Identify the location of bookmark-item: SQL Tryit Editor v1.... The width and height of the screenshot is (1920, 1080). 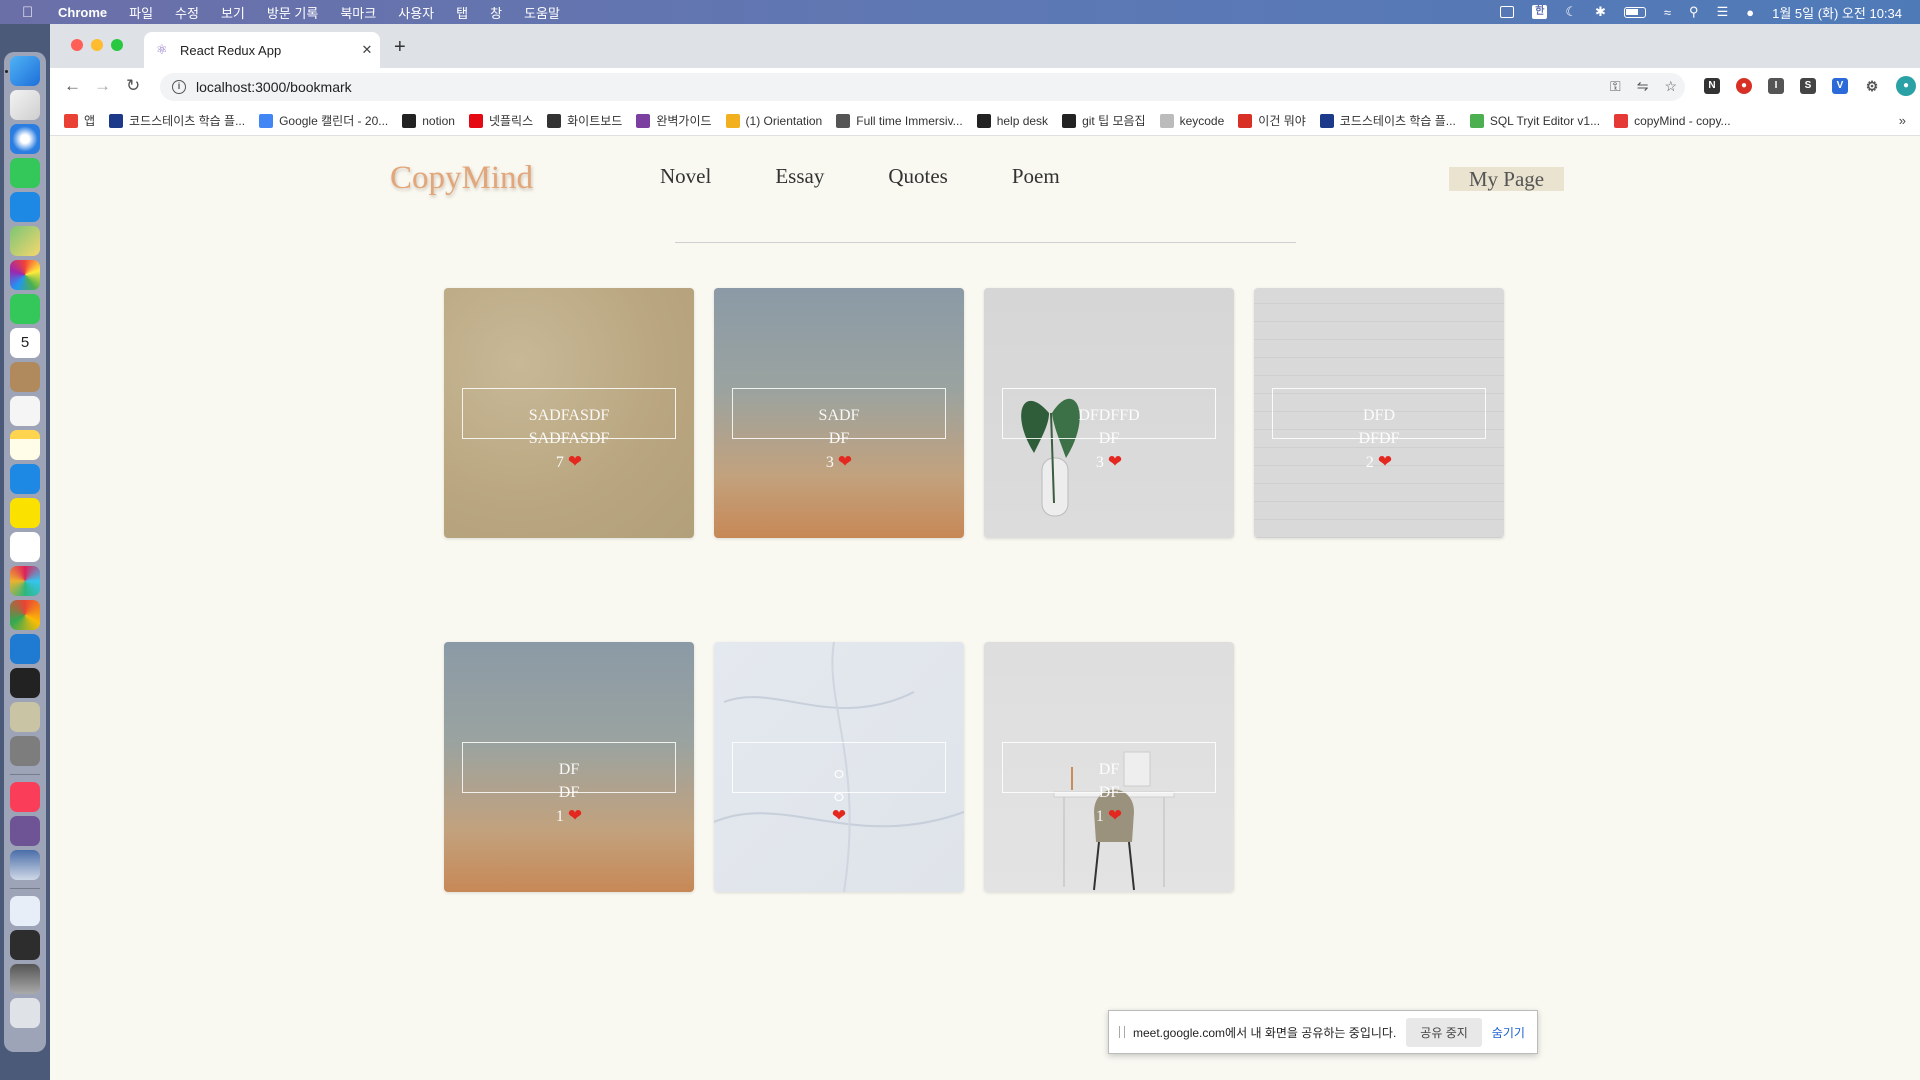
(1534, 120).